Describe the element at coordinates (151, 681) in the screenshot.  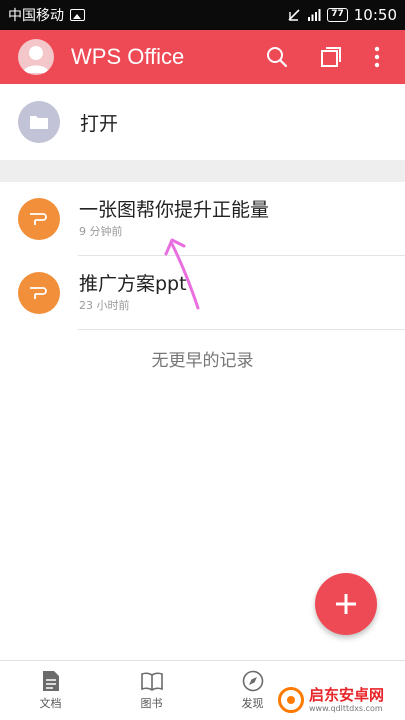
I see `book-icon` at that location.